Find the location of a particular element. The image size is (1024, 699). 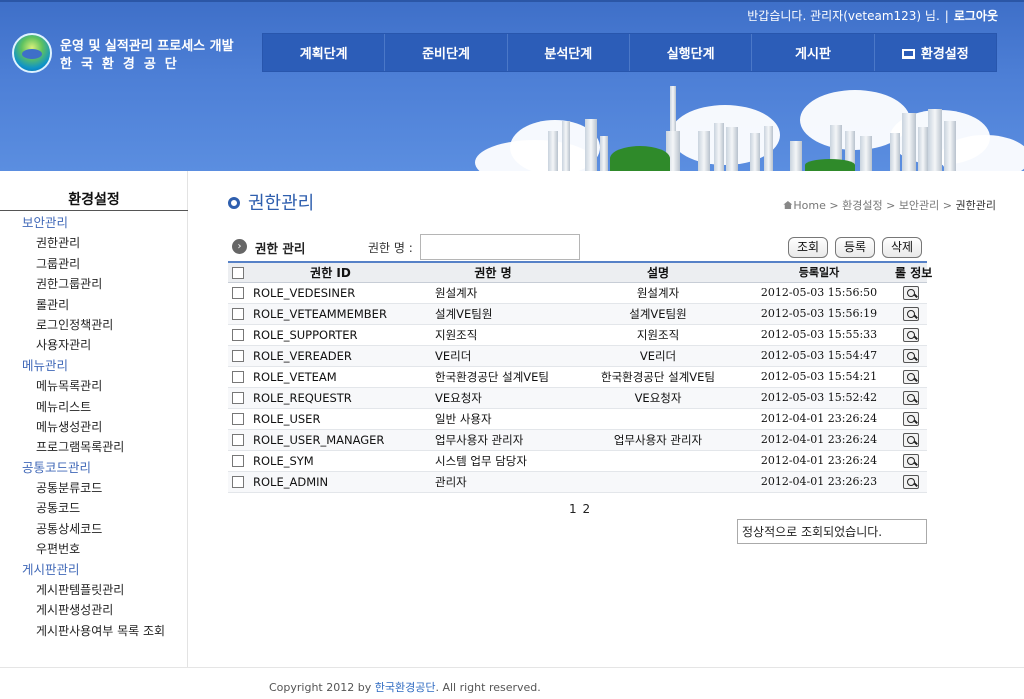

sidebar-item-menu-create: 메뉴생성관리 is located at coordinates (94, 427).